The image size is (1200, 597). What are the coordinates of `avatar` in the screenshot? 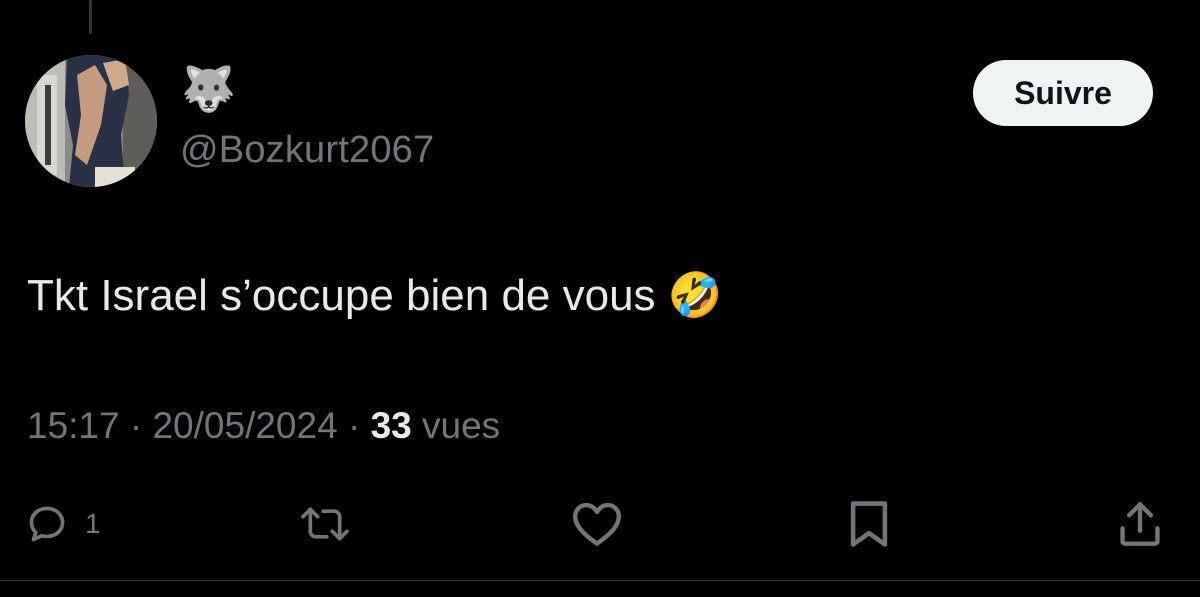 It's located at (91, 121).